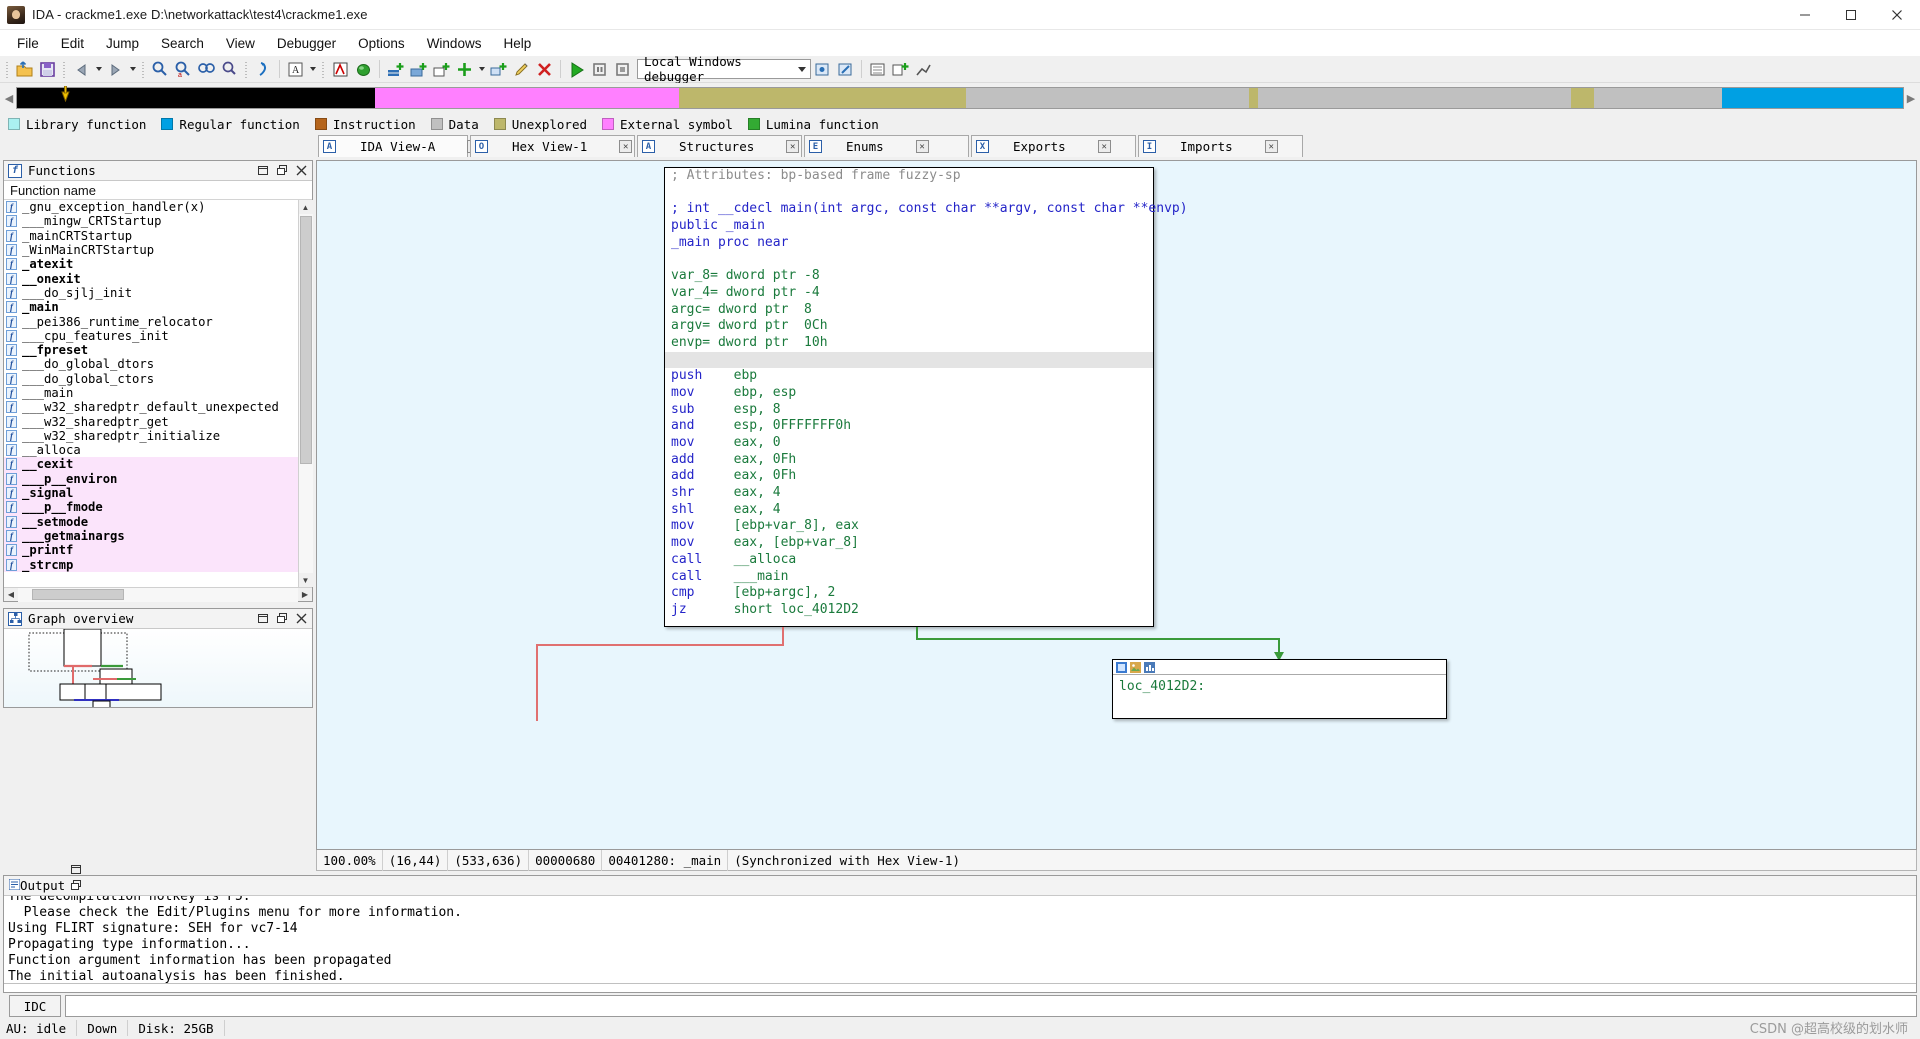  I want to click on text-view-dropdown-icon, so click(312, 69).